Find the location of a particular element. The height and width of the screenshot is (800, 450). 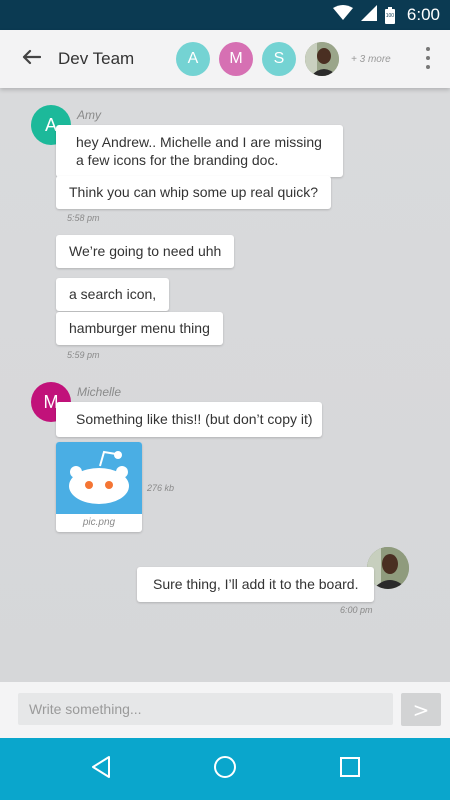

status-bar: 100 6:00 is located at coordinates (225, 15).